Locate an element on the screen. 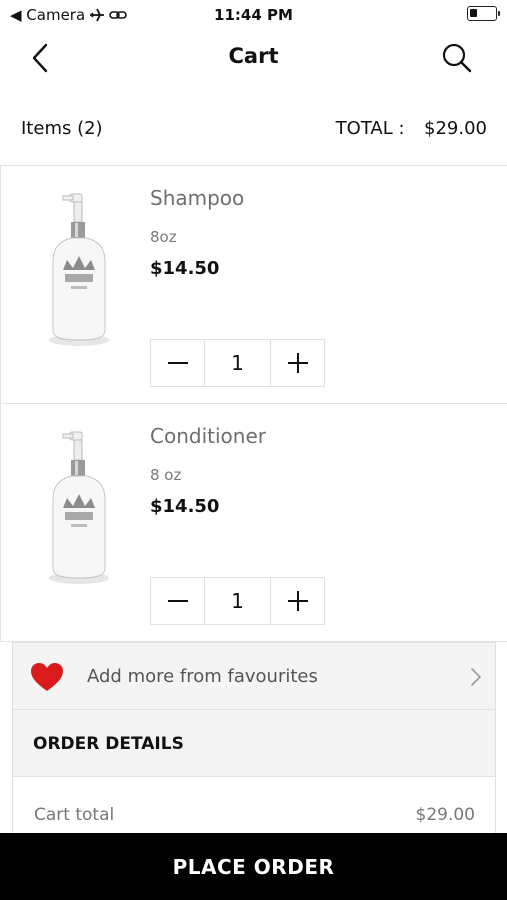  status-time: 11:44 PM is located at coordinates (253, 15).